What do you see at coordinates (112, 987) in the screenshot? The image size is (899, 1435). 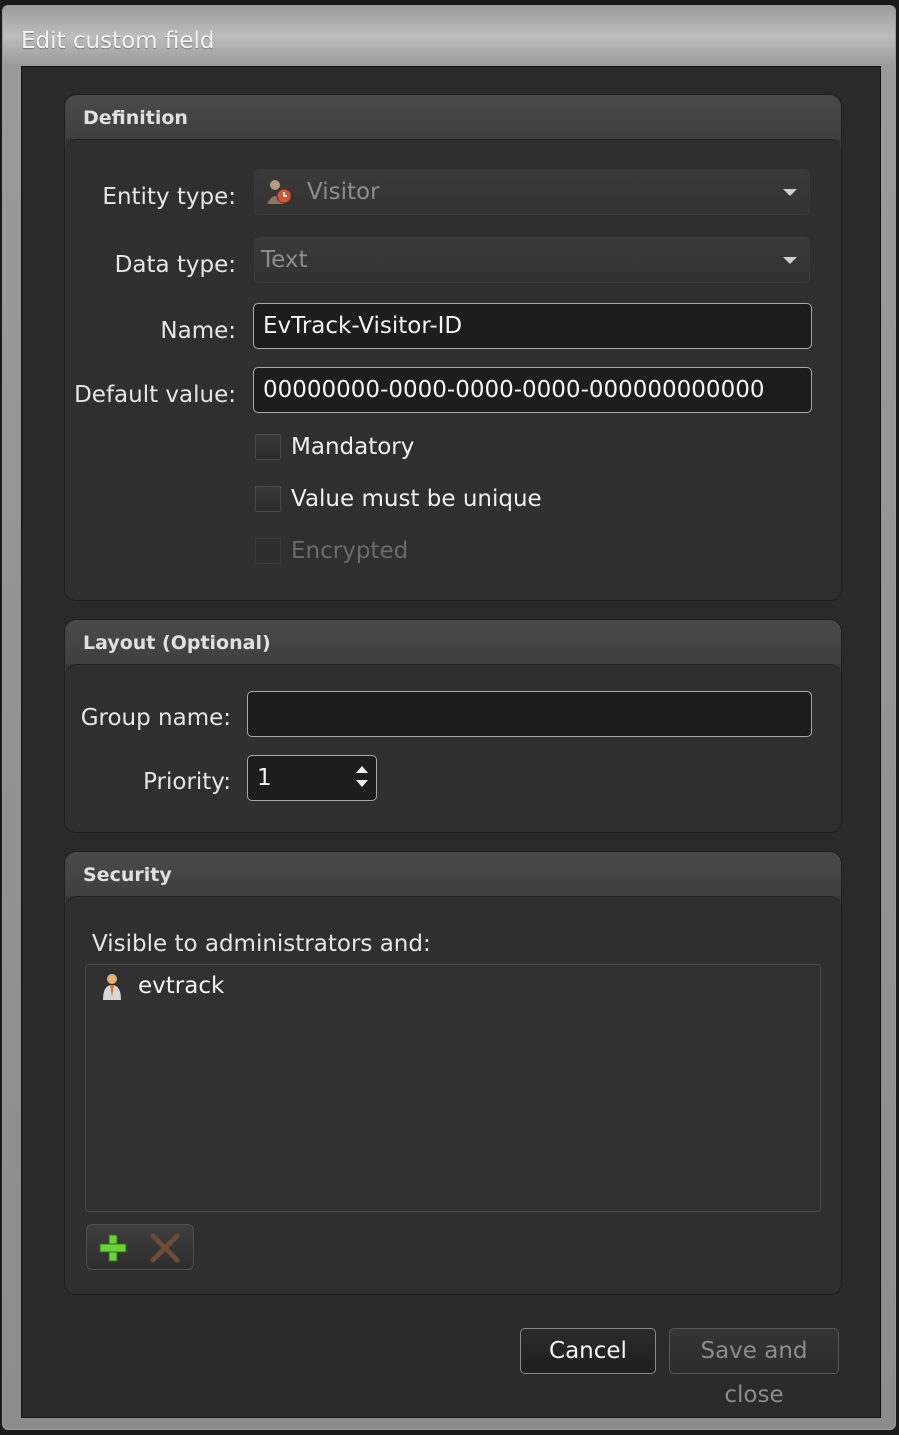 I see `user-icon` at bounding box center [112, 987].